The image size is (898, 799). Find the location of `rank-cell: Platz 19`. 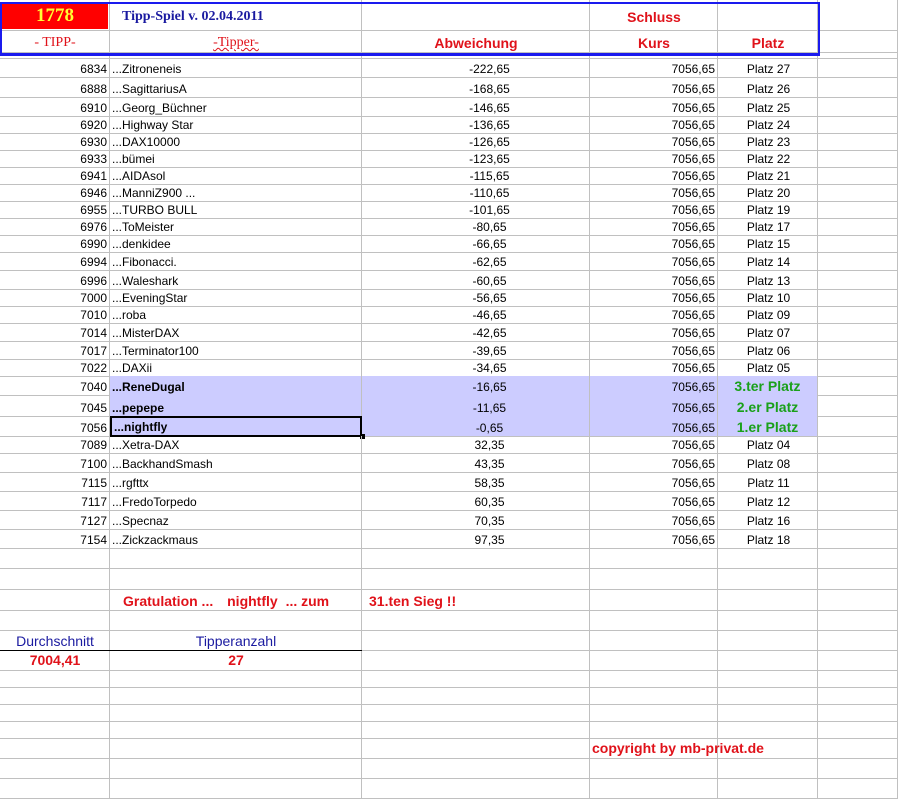

rank-cell: Platz 19 is located at coordinates (768, 210).